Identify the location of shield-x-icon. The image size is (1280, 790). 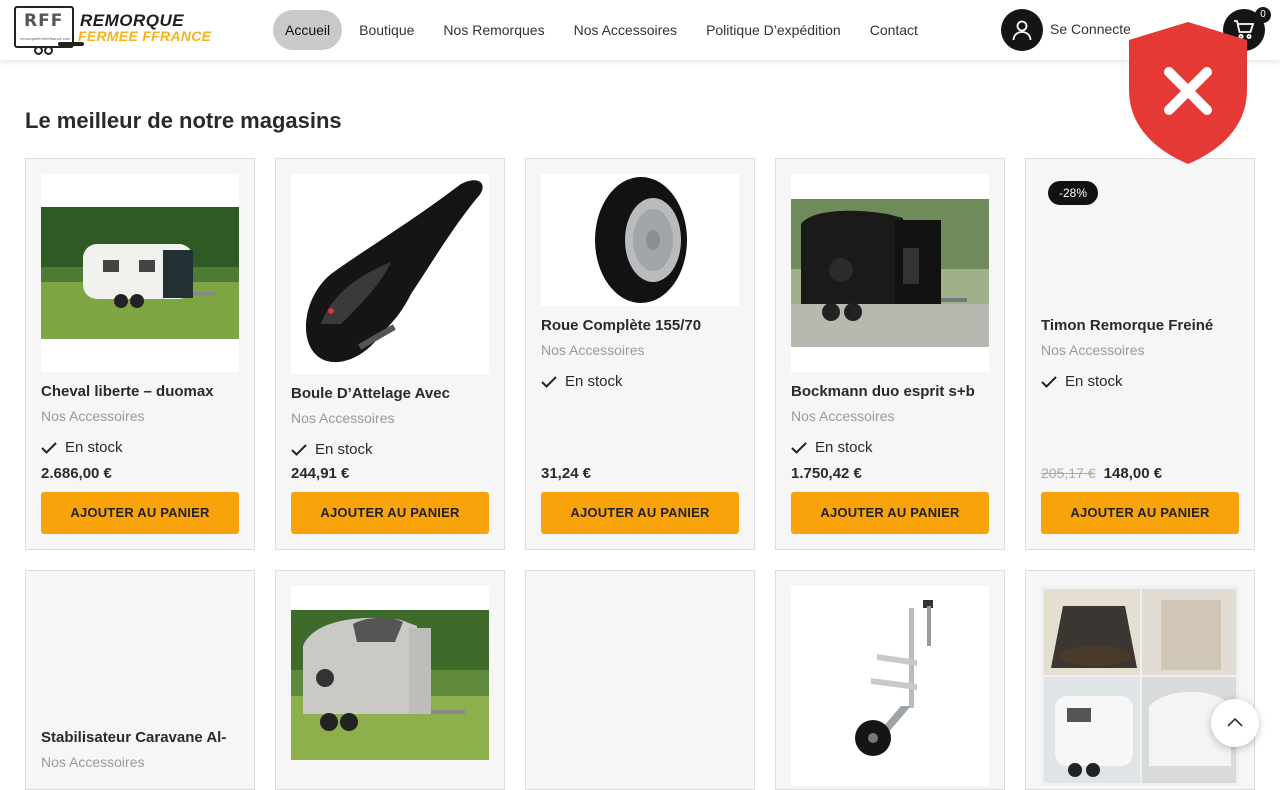
(1188, 93).